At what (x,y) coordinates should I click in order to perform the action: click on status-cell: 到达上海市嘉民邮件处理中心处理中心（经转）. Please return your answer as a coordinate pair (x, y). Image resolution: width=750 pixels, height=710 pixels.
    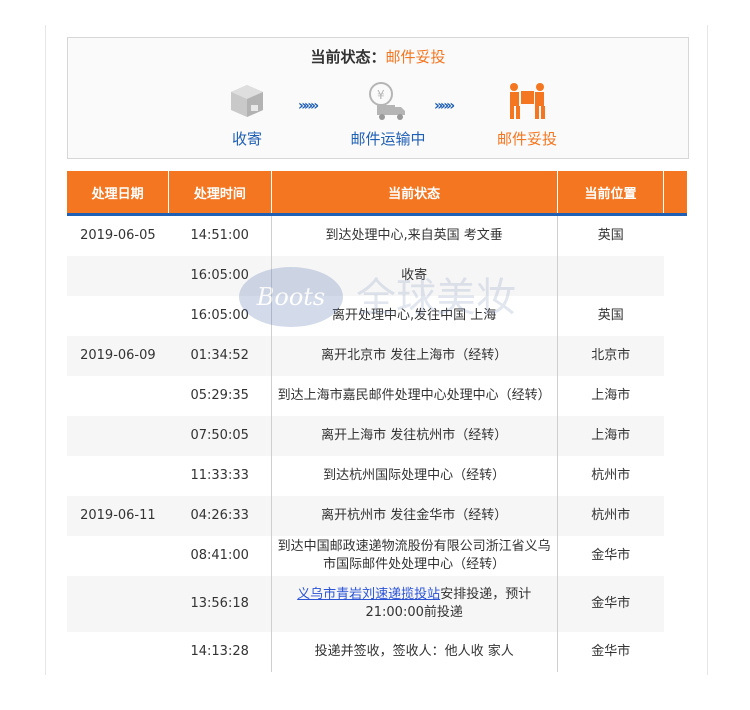
    Looking at the image, I should click on (414, 396).